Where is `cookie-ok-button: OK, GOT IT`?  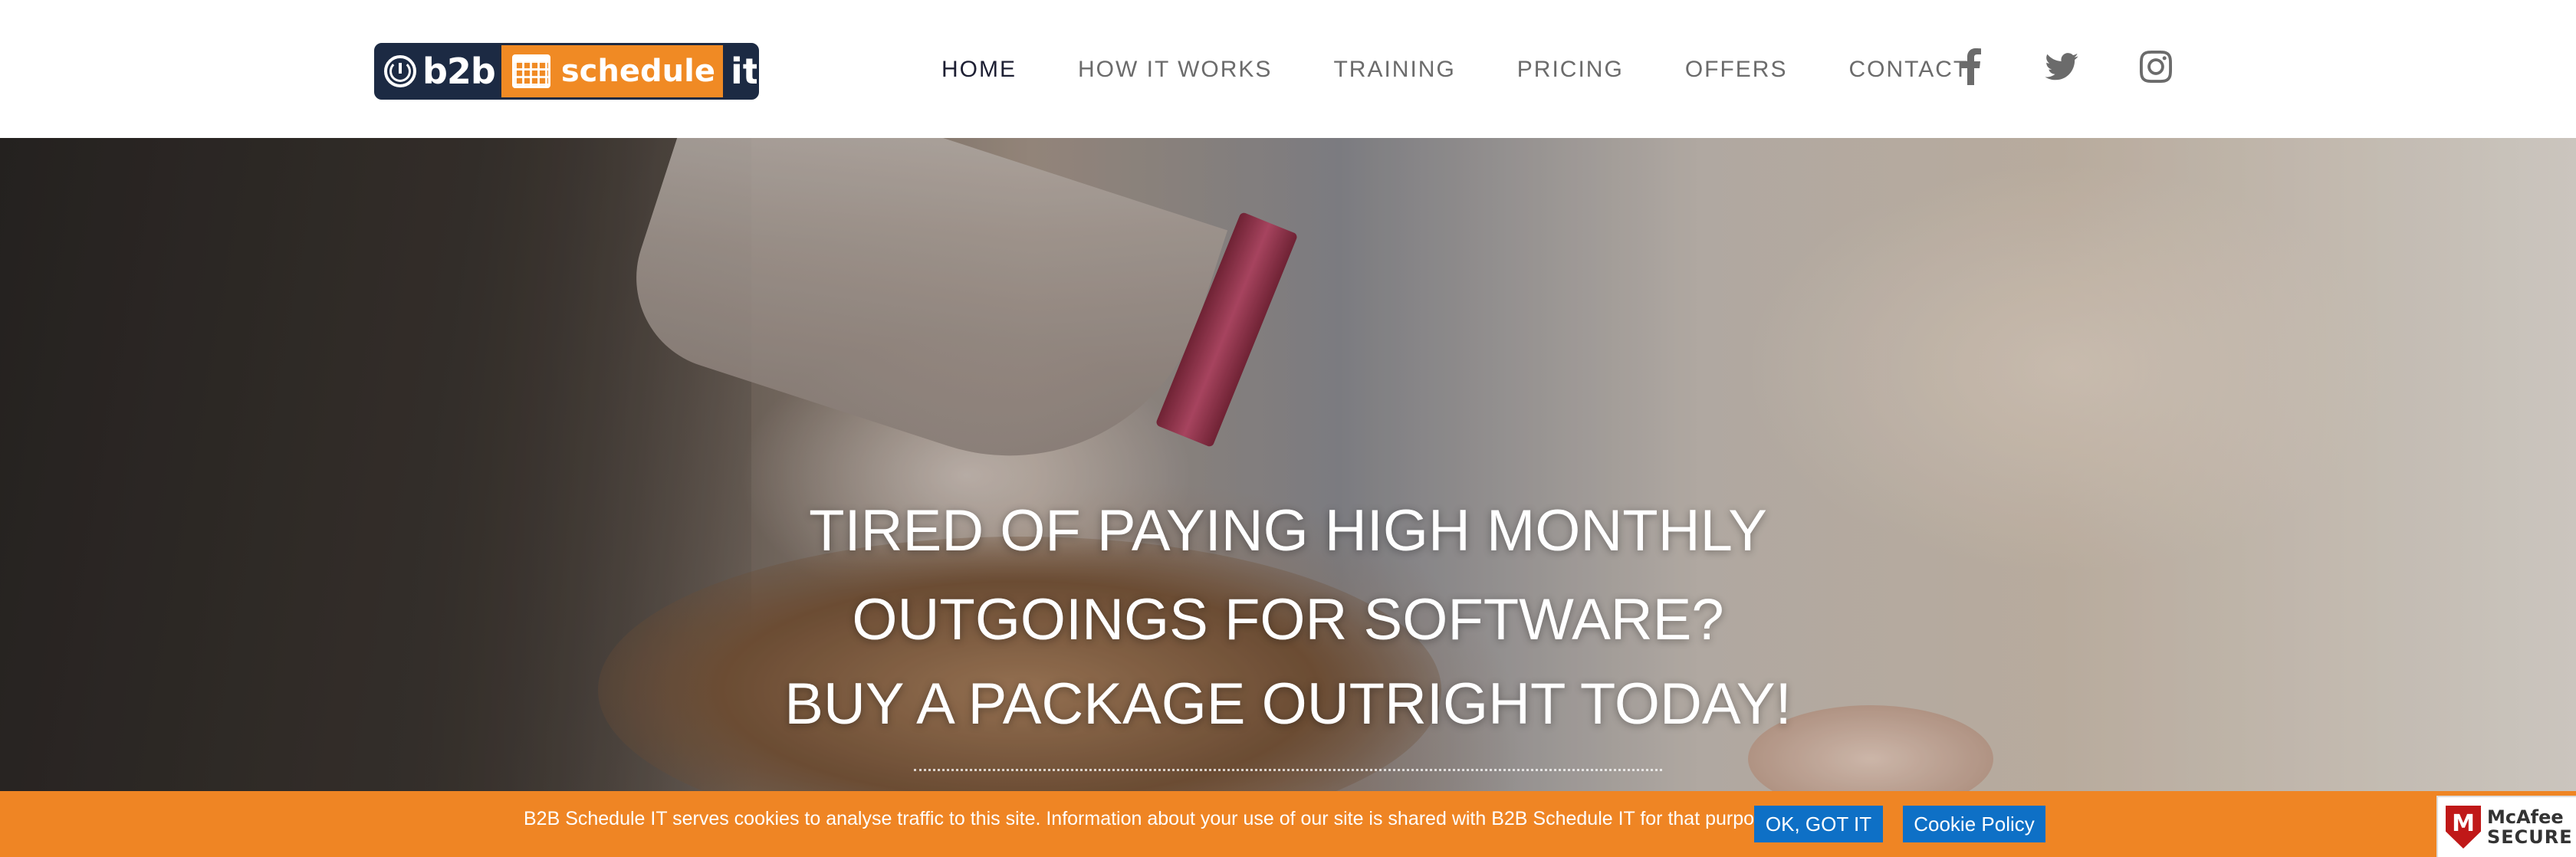 cookie-ok-button: OK, GOT IT is located at coordinates (1819, 824).